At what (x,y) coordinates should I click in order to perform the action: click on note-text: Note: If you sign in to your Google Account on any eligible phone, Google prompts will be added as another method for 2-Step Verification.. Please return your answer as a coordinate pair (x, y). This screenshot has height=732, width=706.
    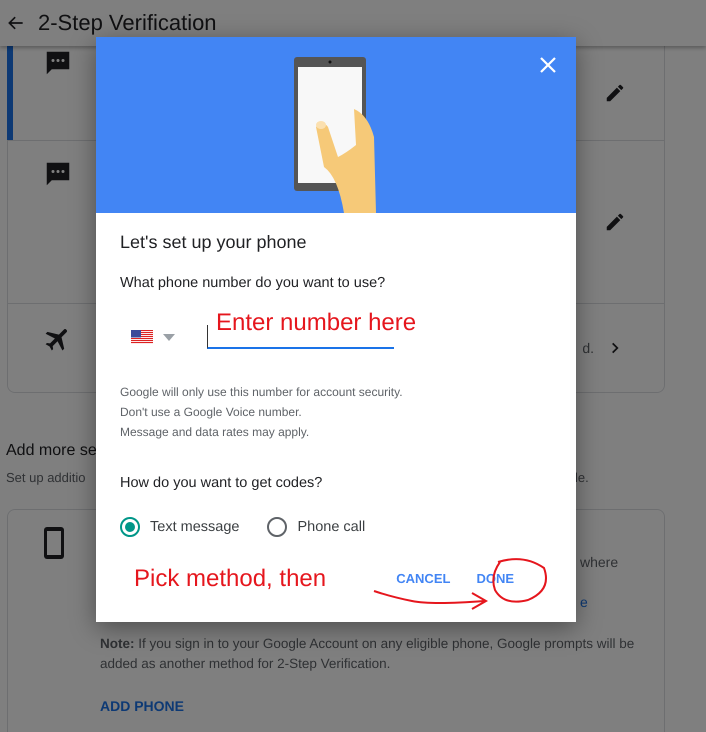
    Looking at the image, I should click on (368, 654).